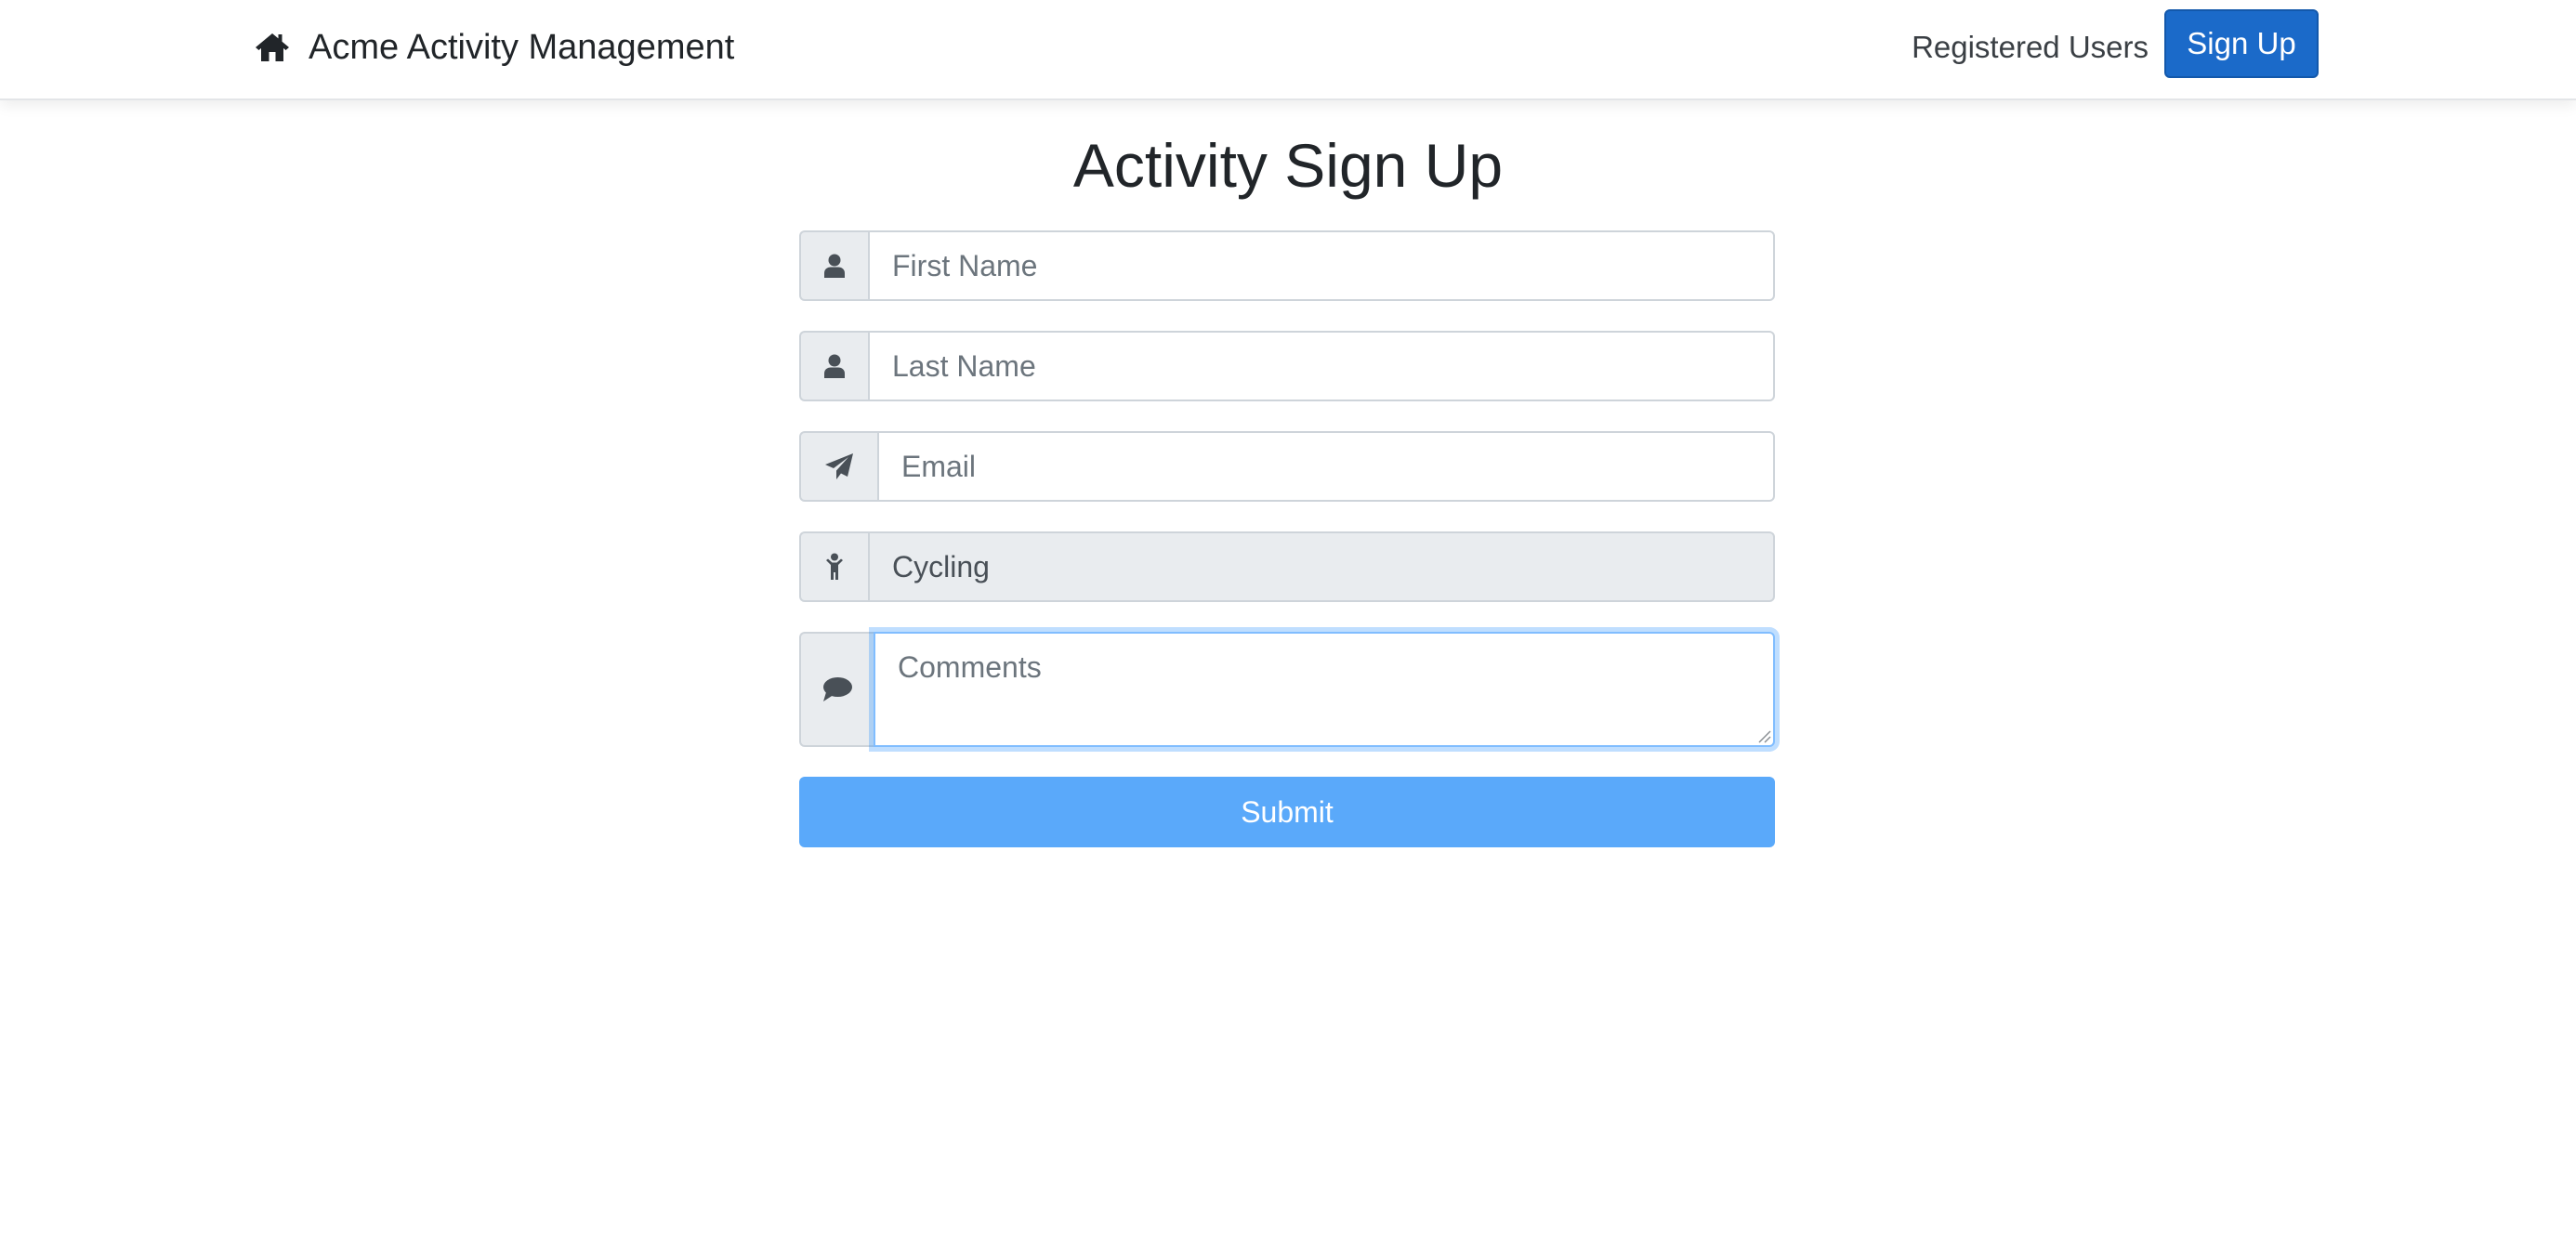  I want to click on comments-textarea, so click(1324, 689).